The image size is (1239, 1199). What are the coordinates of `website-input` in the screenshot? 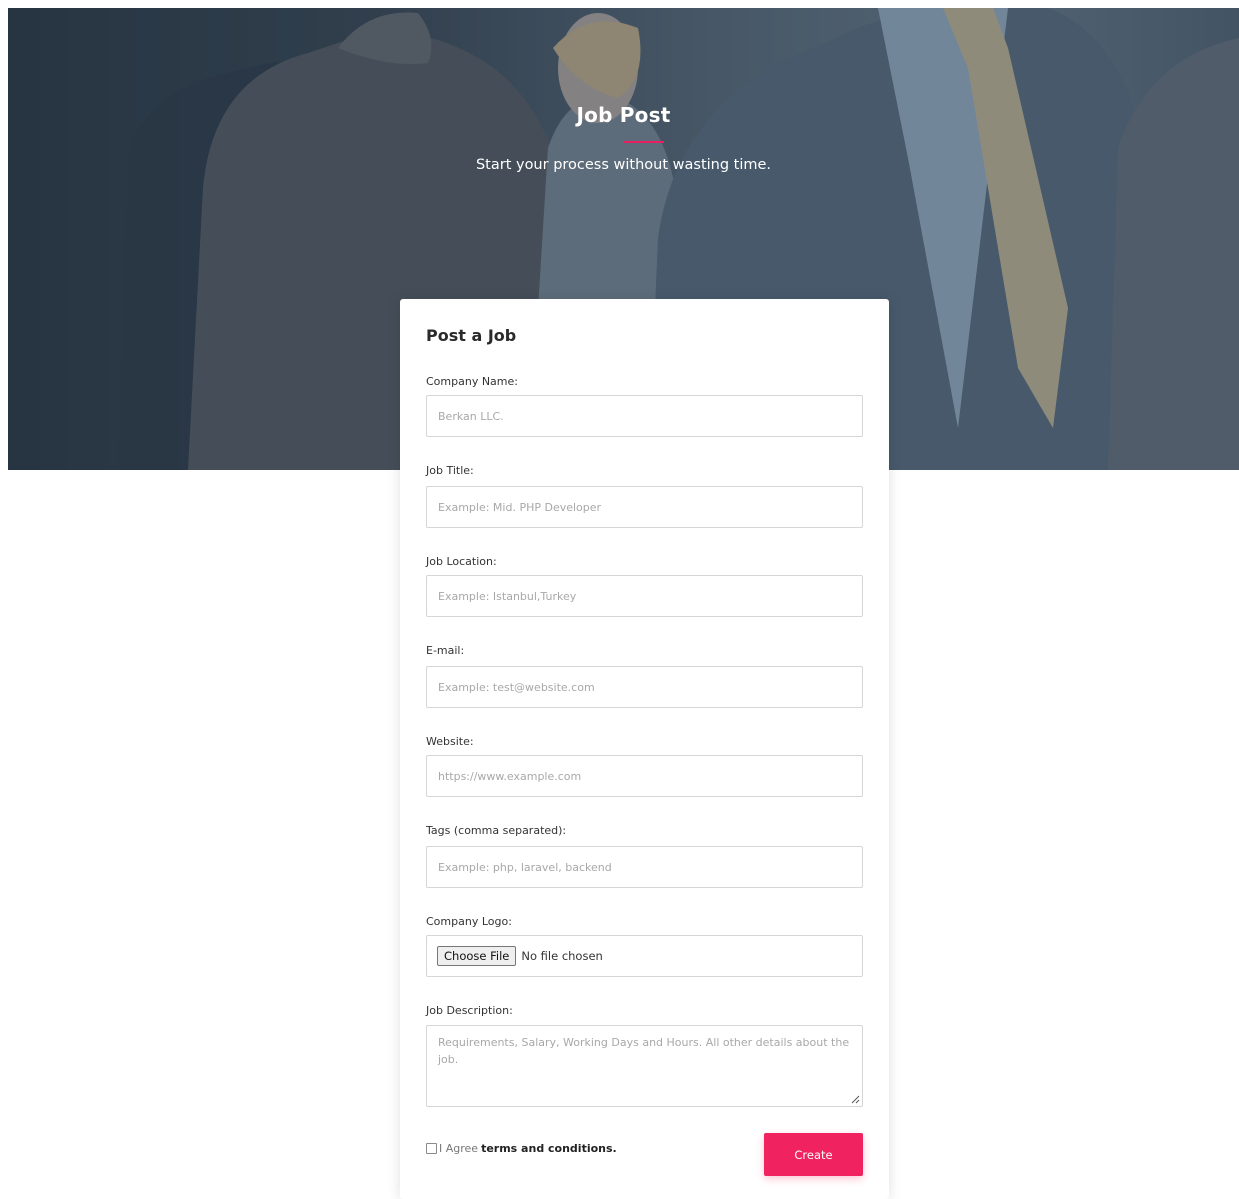 It's located at (644, 776).